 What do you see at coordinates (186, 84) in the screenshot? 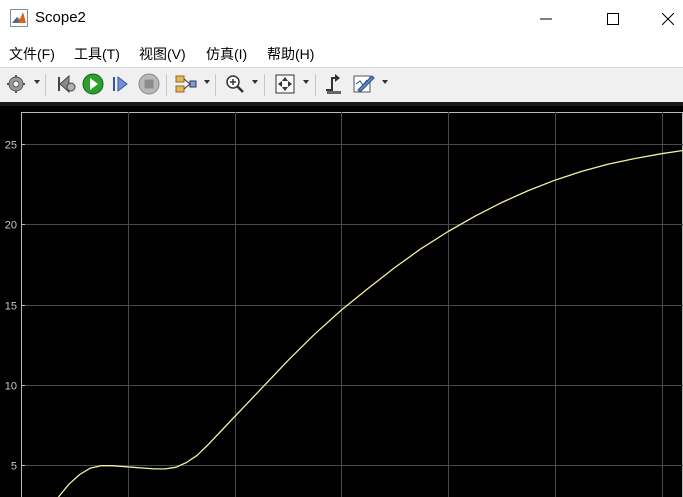
I see `signal-selector-icon` at bounding box center [186, 84].